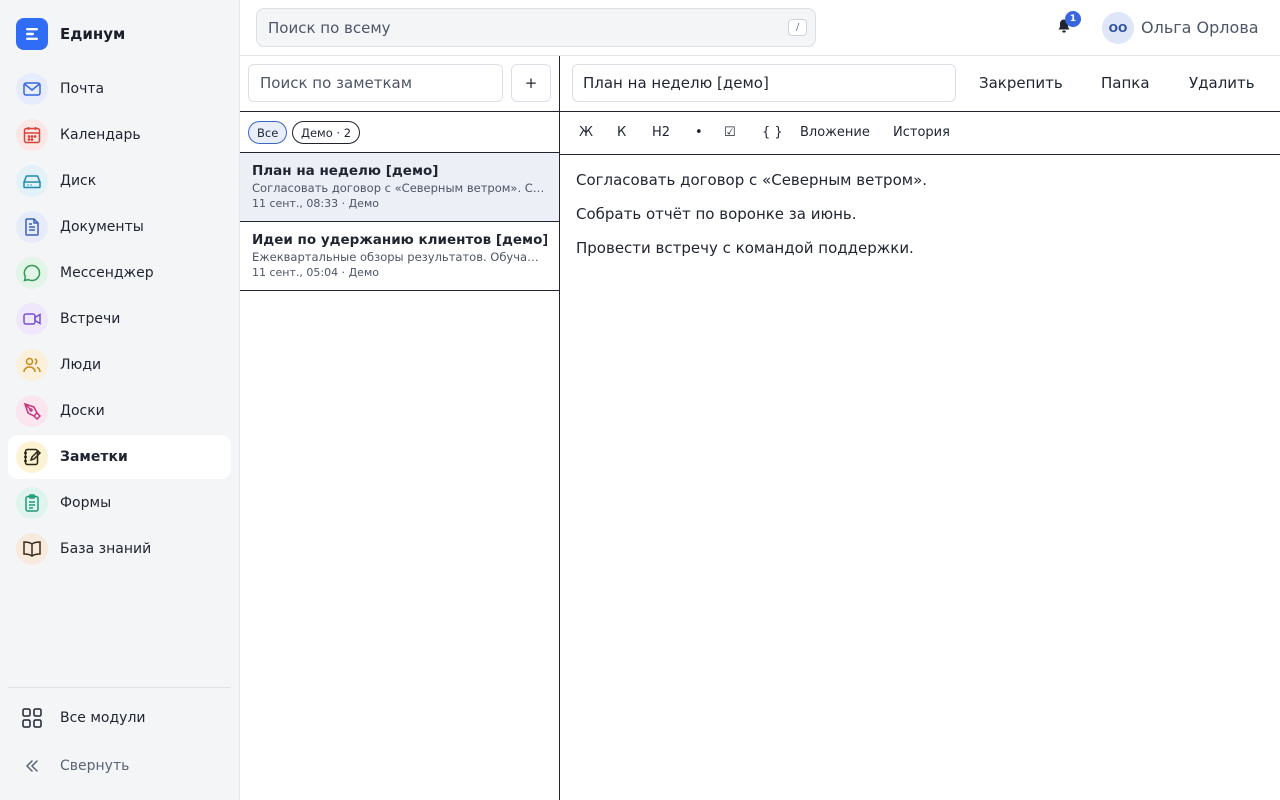  Describe the element at coordinates (93, 34) in the screenshot. I see `app-name: Единум` at that location.